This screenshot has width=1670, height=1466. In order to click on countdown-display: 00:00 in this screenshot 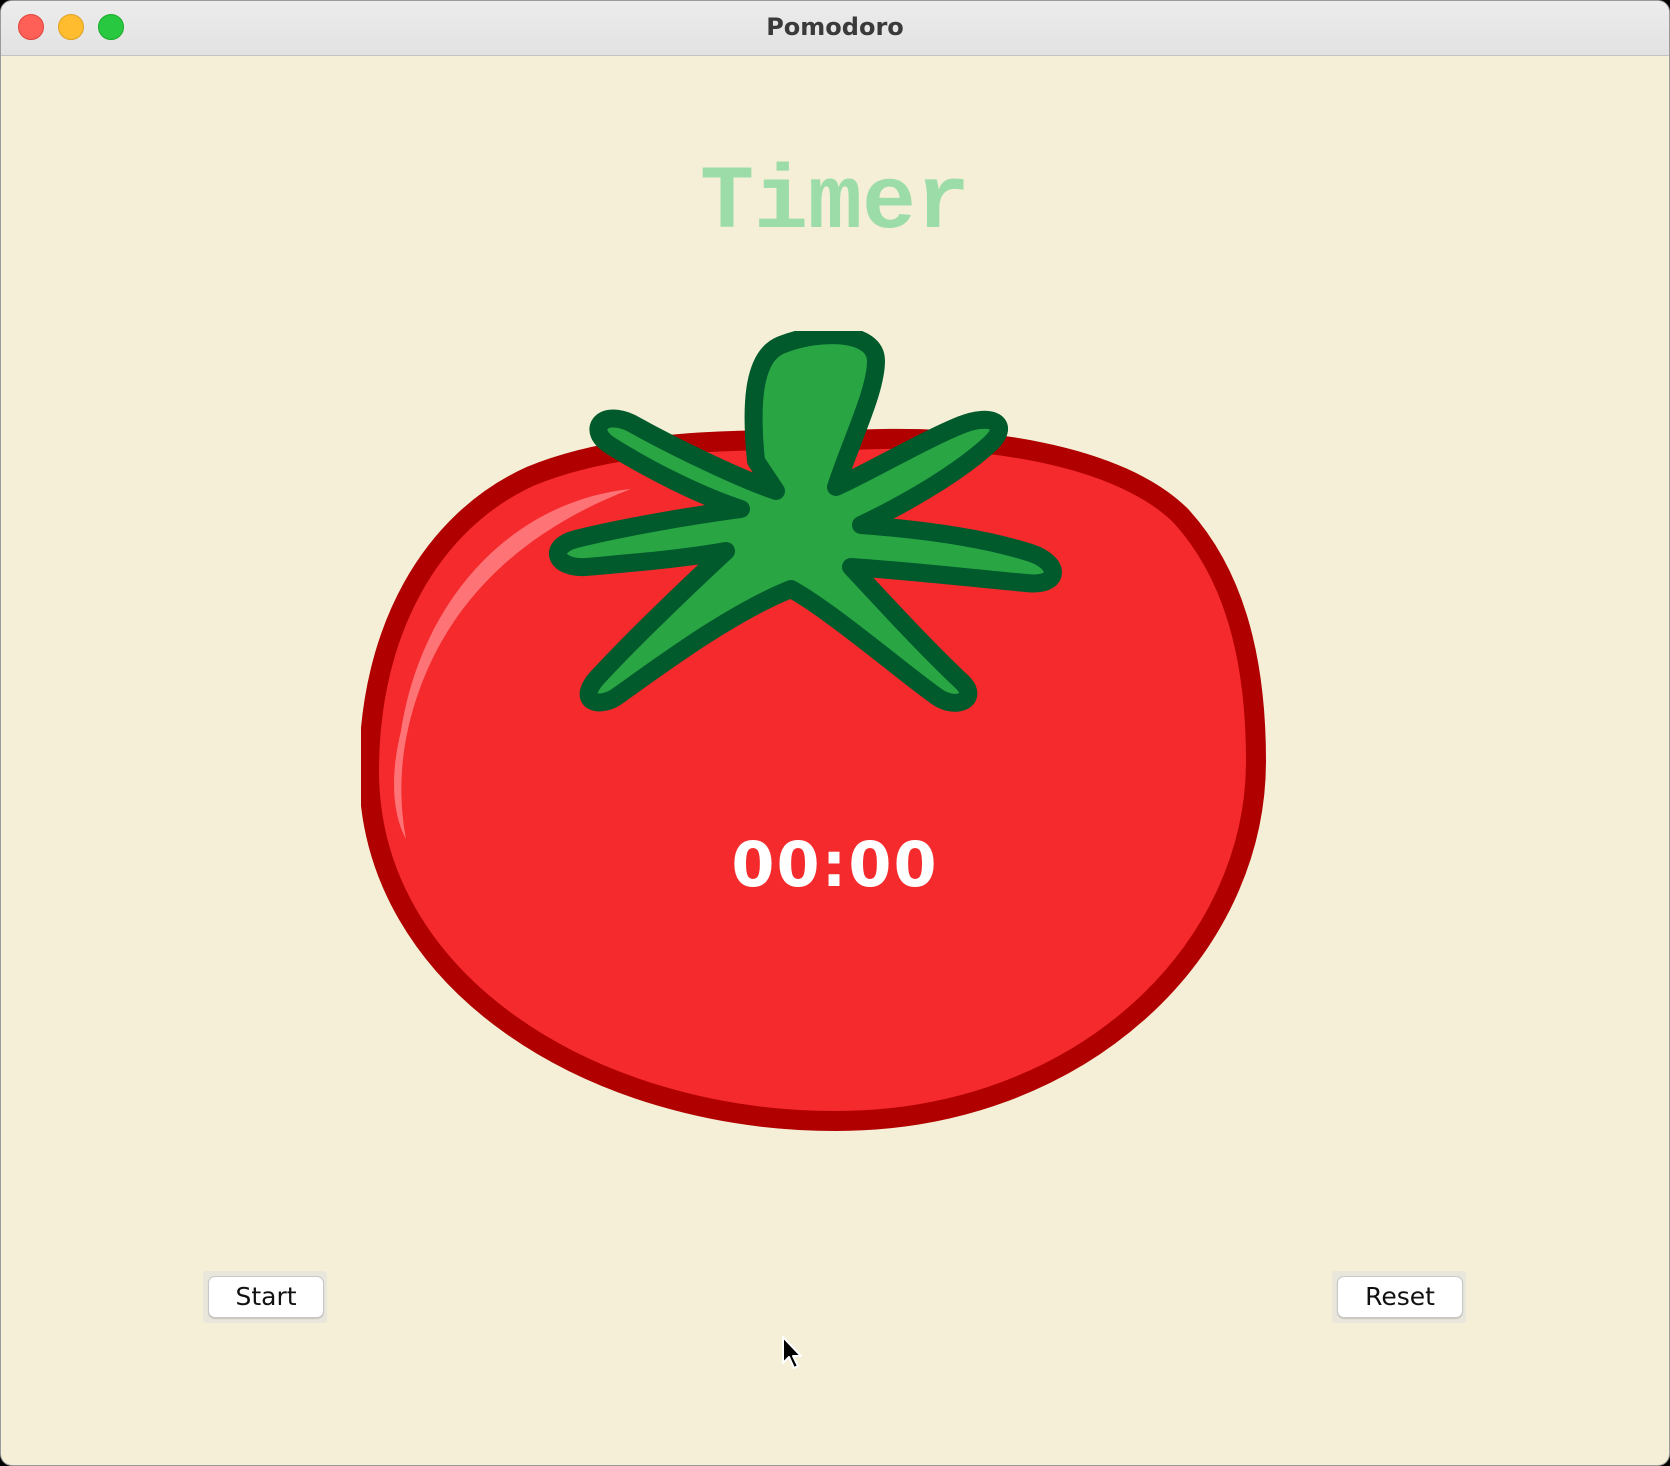, I will do `click(835, 864)`.